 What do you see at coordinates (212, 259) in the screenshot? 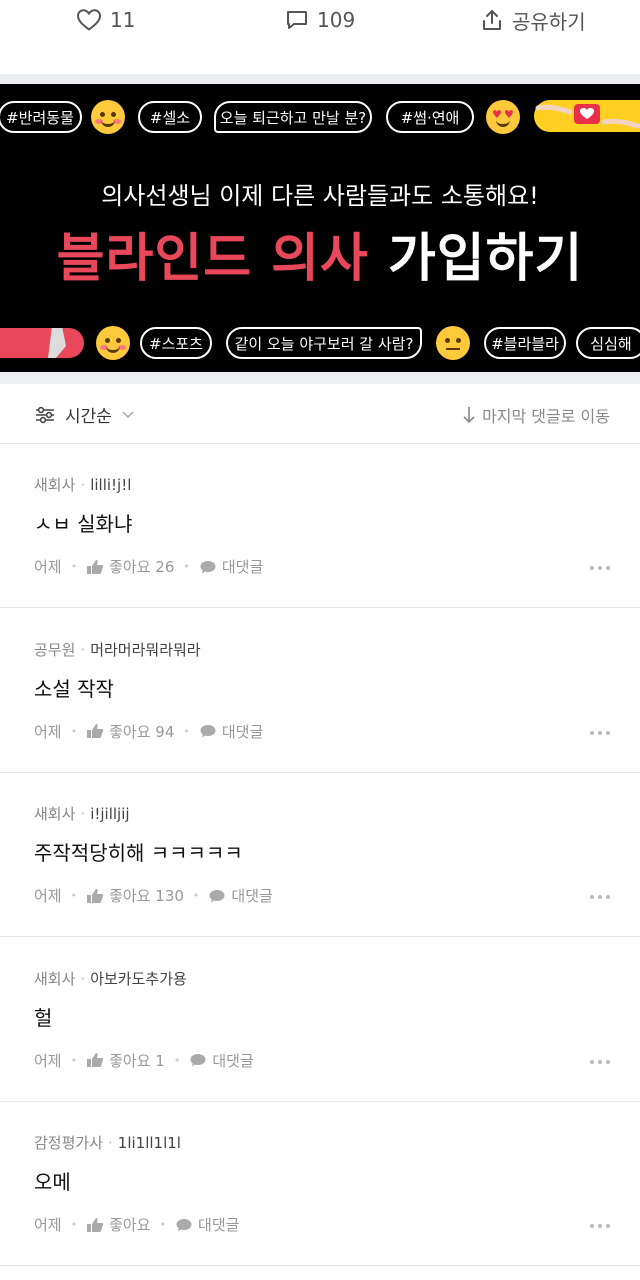
I see `banner-title-red: 블라인드 의사` at bounding box center [212, 259].